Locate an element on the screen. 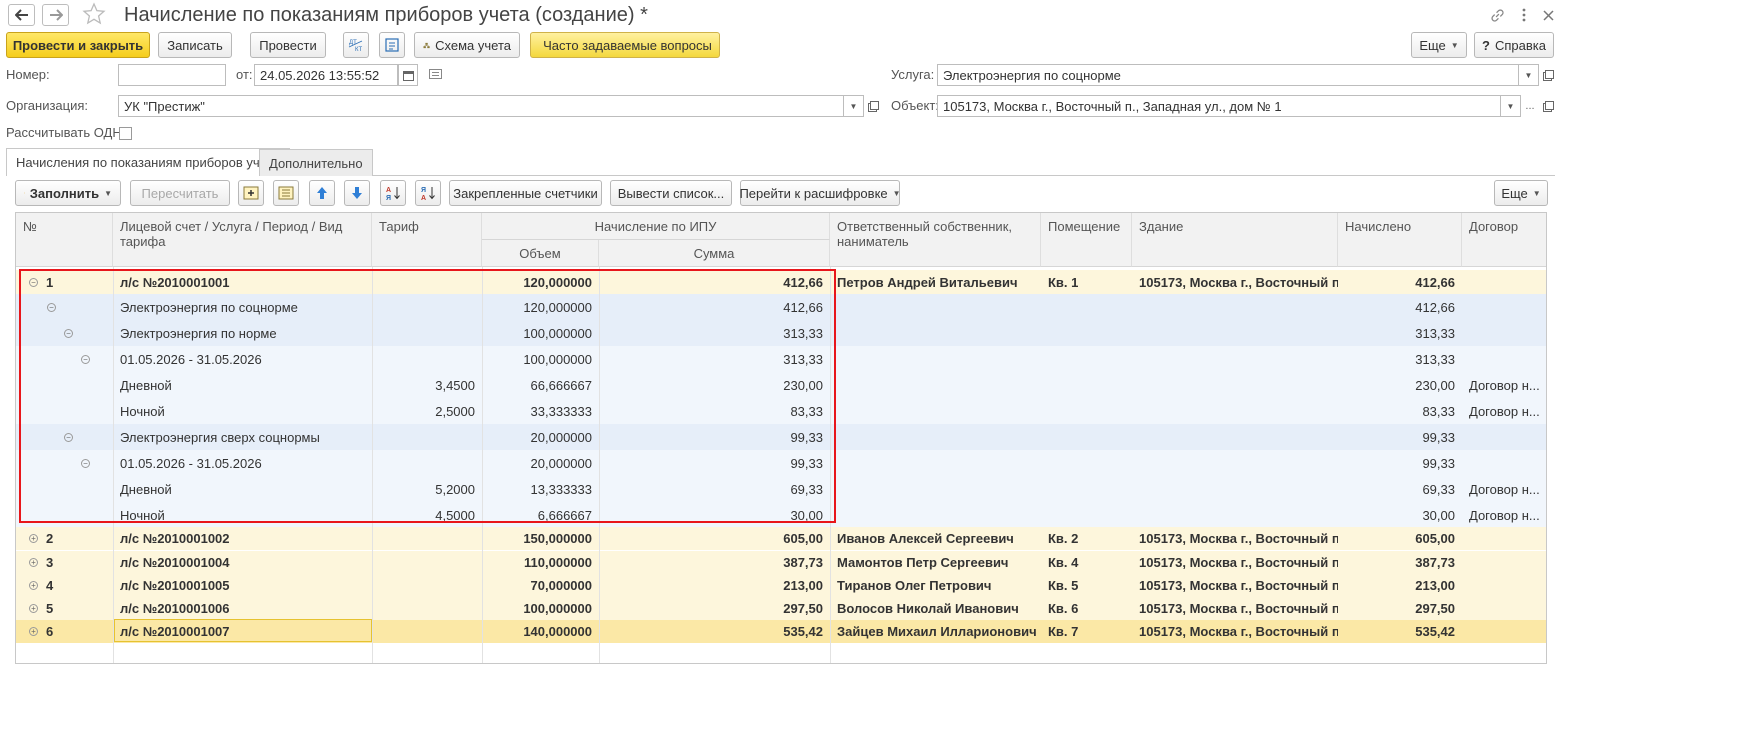 This screenshot has width=1747, height=738. number-field is located at coordinates (172, 75).